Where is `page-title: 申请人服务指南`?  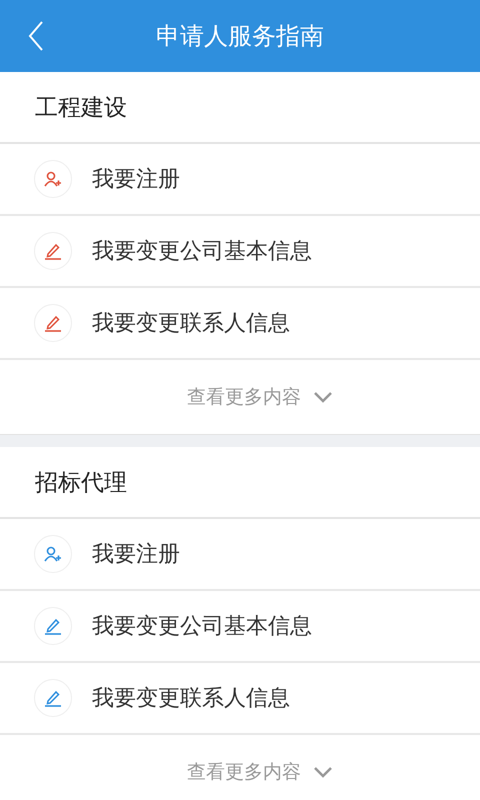
page-title: 申请人服务指南 is located at coordinates (240, 36).